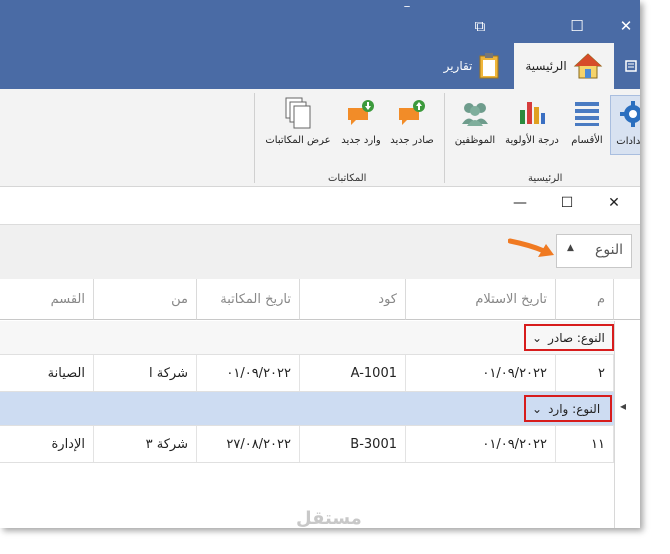 This screenshot has height=554, width=670. I want to click on column-header-code: كود, so click(353, 299).